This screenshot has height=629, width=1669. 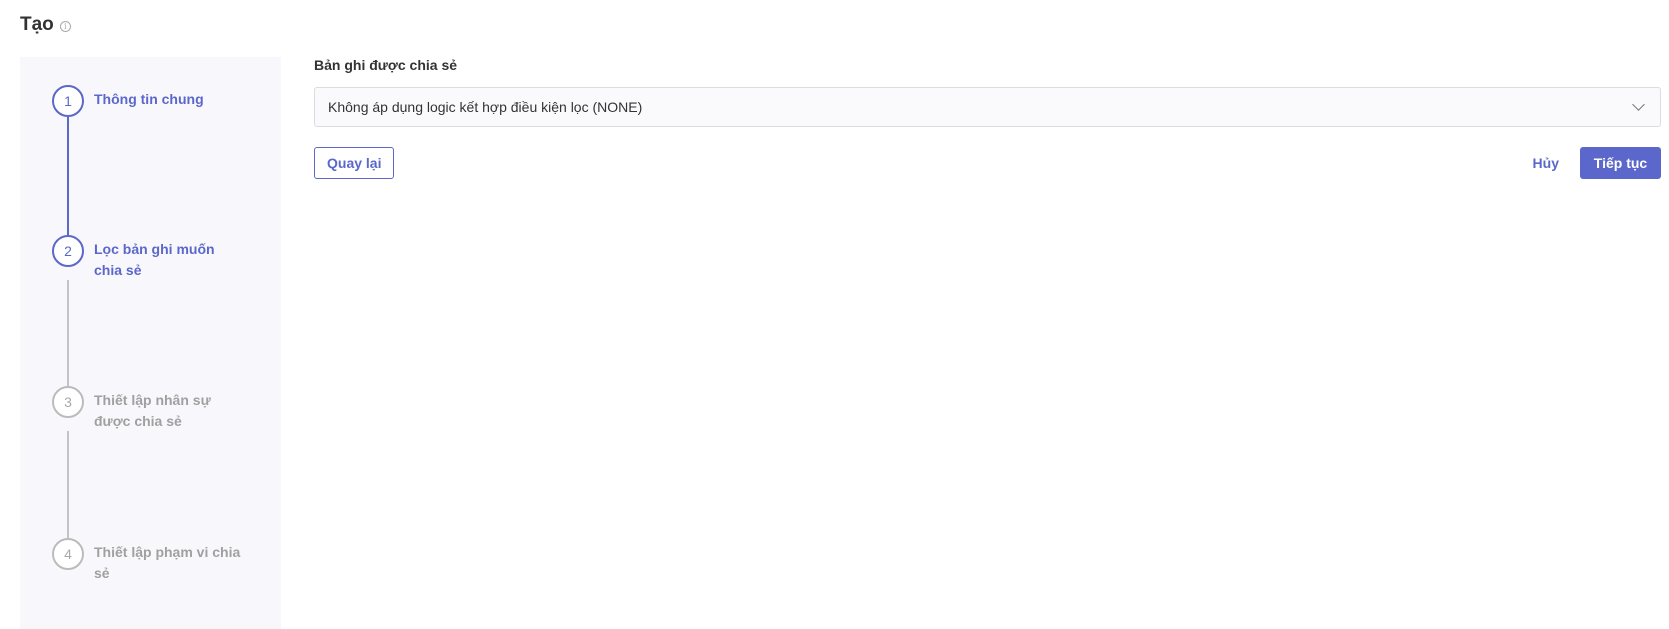 What do you see at coordinates (354, 163) in the screenshot?
I see `back-button: Quay lại` at bounding box center [354, 163].